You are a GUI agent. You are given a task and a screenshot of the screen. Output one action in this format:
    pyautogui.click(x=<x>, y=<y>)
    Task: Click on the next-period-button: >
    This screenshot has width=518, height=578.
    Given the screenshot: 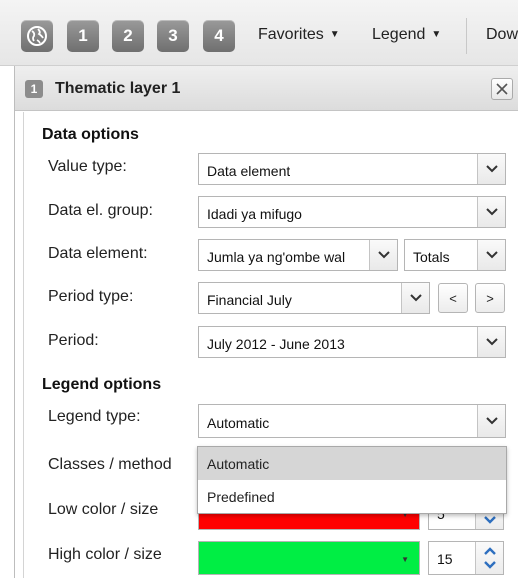 What is the action you would take?
    pyautogui.click(x=490, y=298)
    